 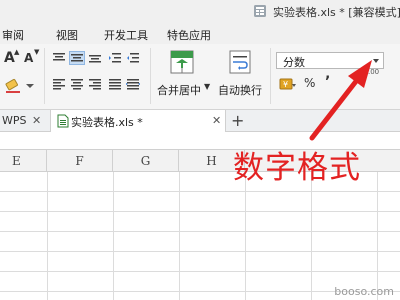 What do you see at coordinates (364, 291) in the screenshot?
I see `watermark: booso.com` at bounding box center [364, 291].